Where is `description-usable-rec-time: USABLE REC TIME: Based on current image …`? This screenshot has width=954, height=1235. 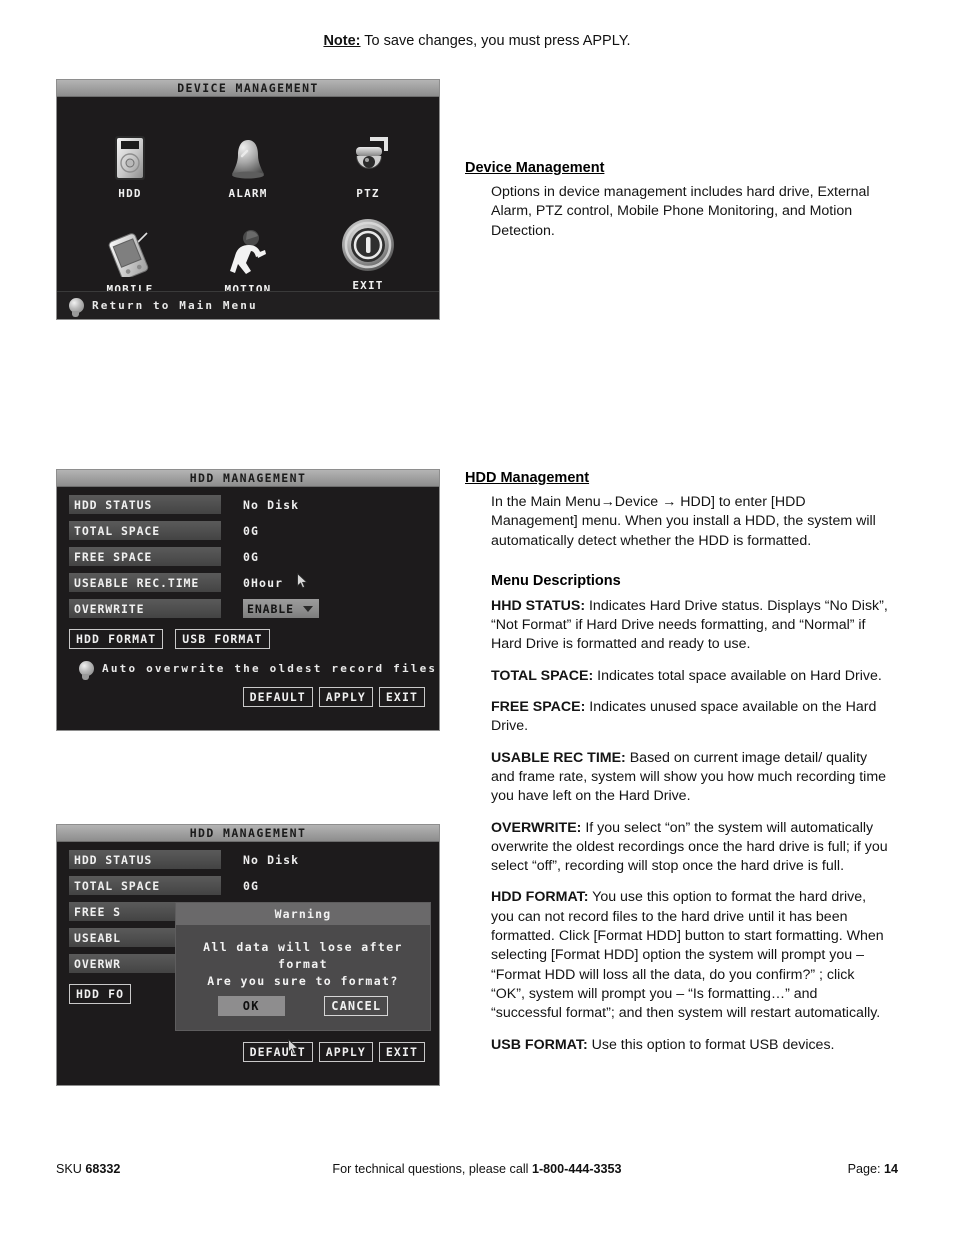 description-usable-rec-time: USABLE REC TIME: Based on current image … is located at coordinates (691, 778).